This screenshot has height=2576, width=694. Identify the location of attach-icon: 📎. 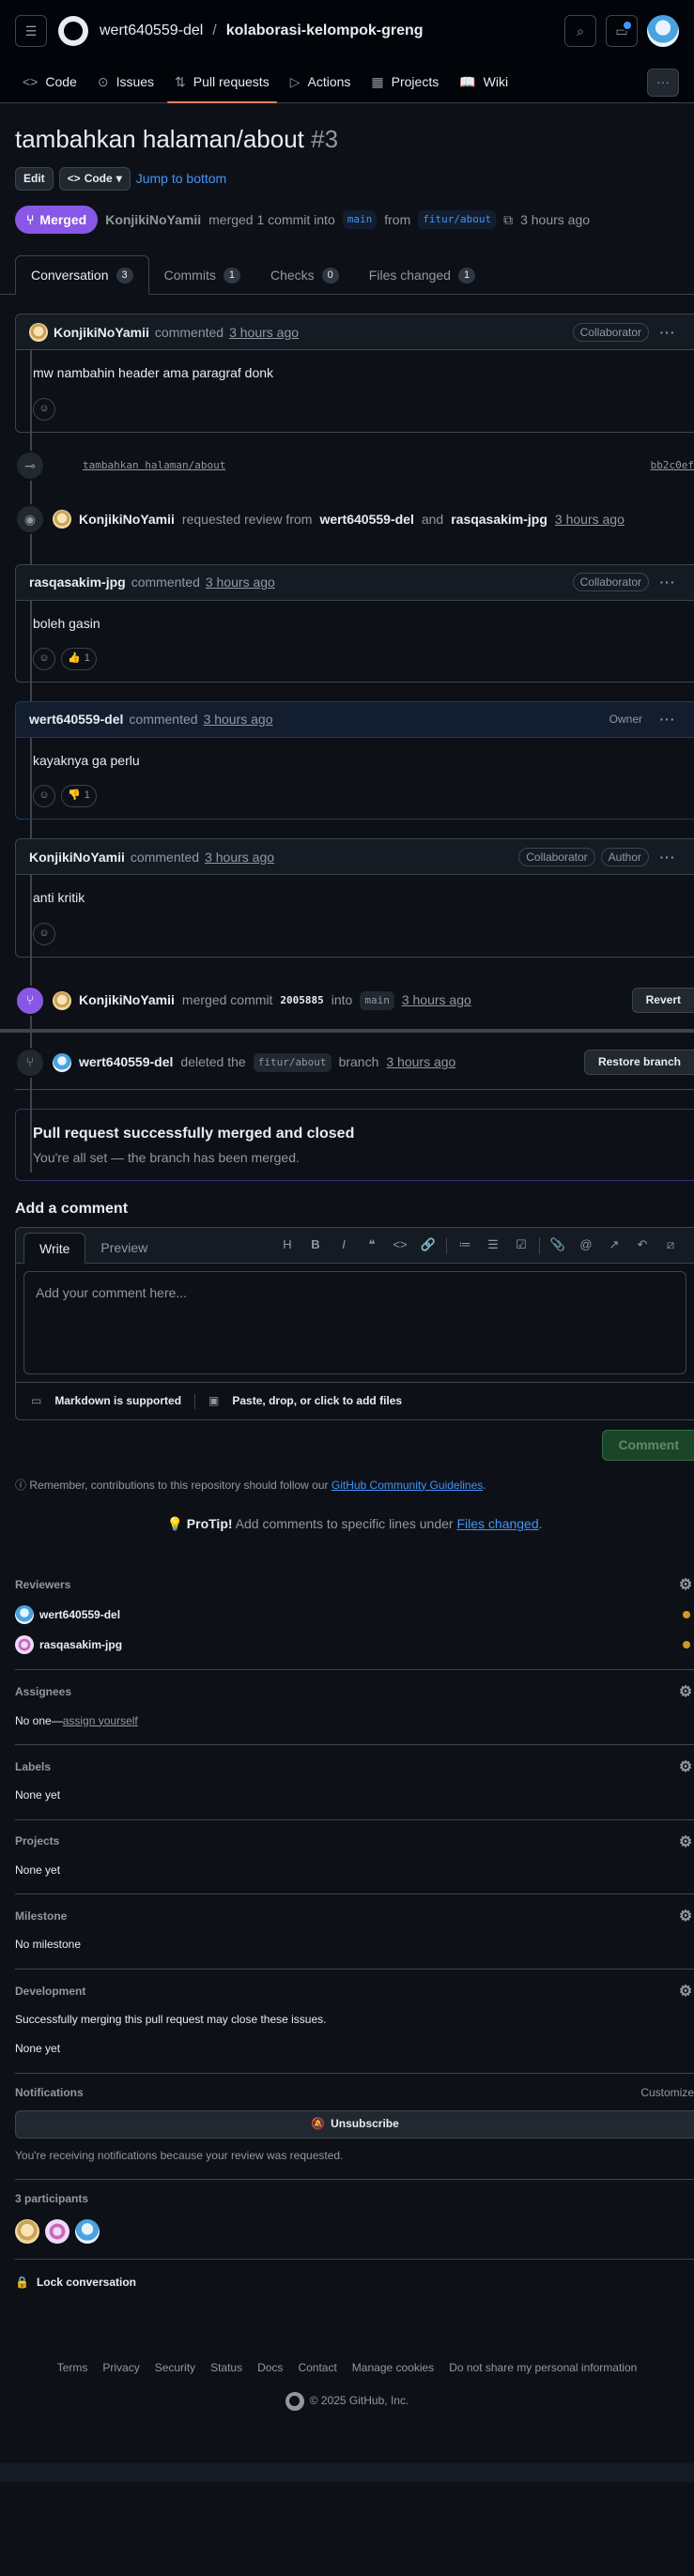
(558, 1245).